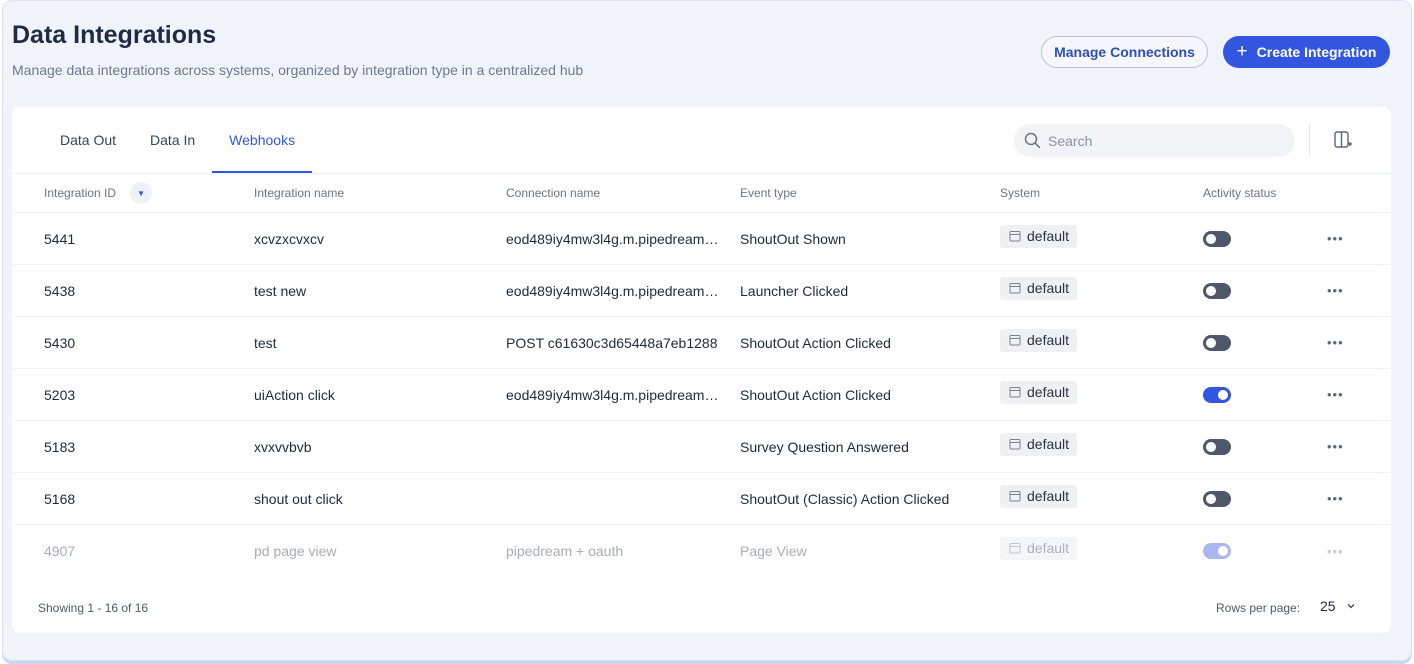  What do you see at coordinates (1242, 51) in the screenshot?
I see `plus-icon: +` at bounding box center [1242, 51].